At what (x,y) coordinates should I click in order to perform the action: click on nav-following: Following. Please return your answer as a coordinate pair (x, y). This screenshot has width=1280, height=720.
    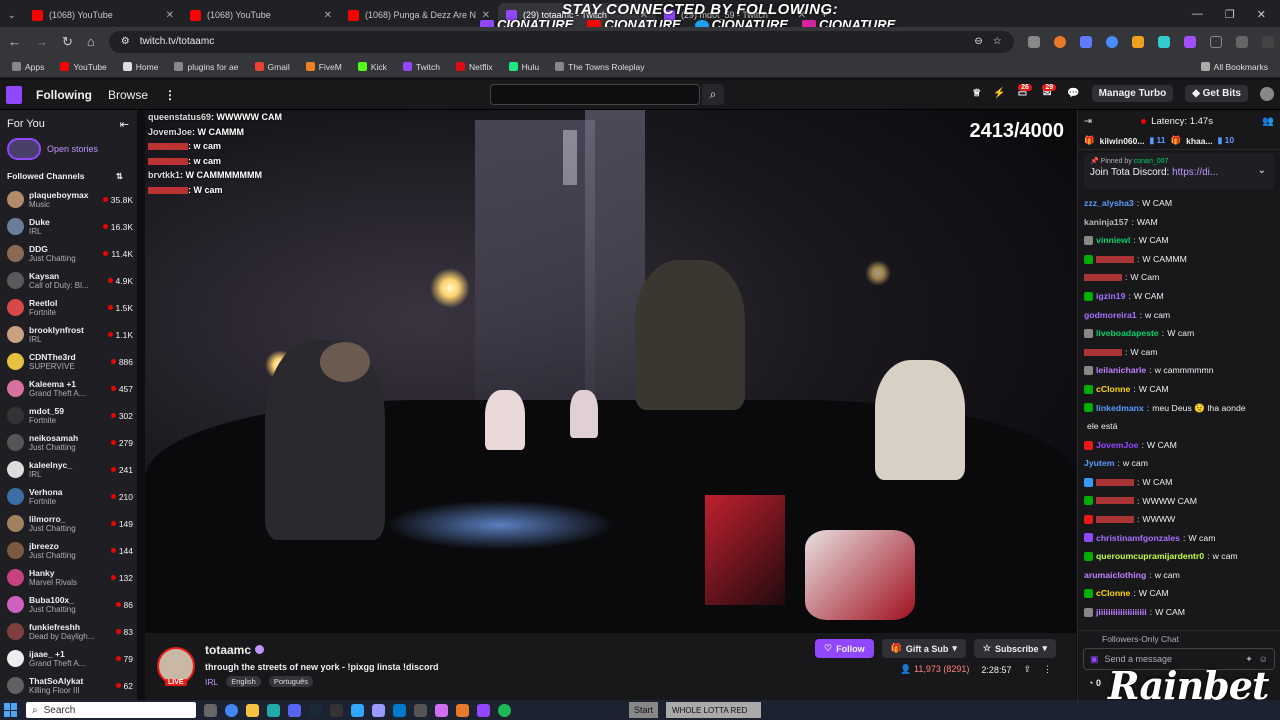
    Looking at the image, I should click on (64, 95).